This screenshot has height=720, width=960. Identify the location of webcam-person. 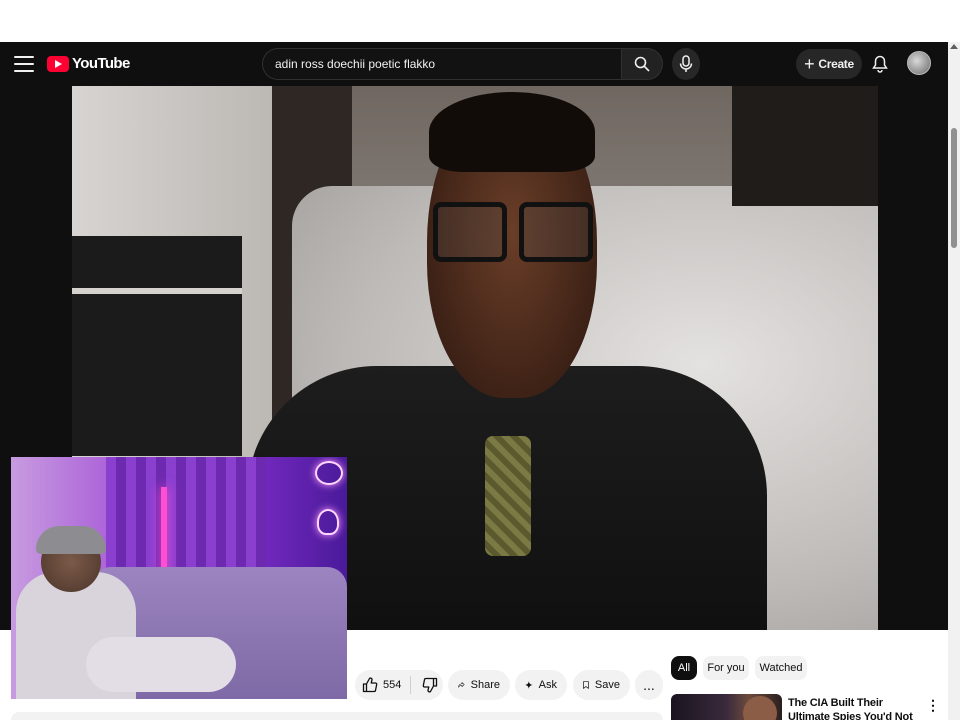
(126, 612).